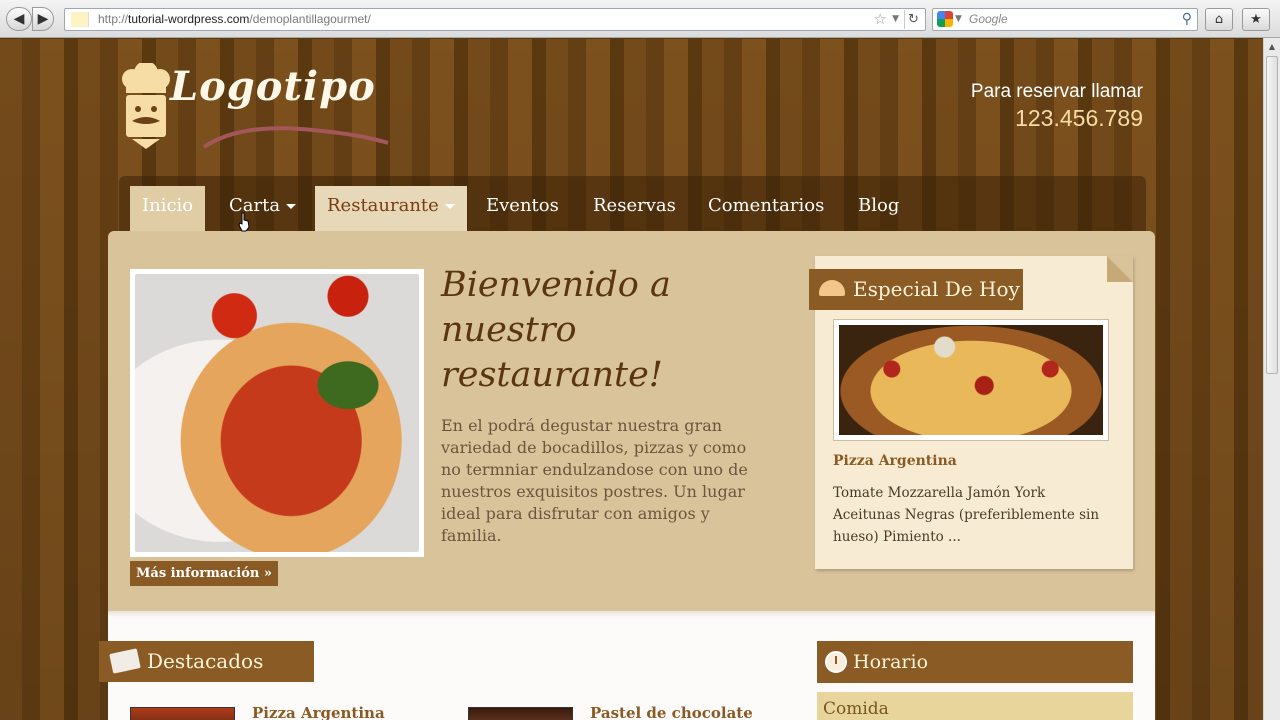  I want to click on envelope-icon, so click(125, 661).